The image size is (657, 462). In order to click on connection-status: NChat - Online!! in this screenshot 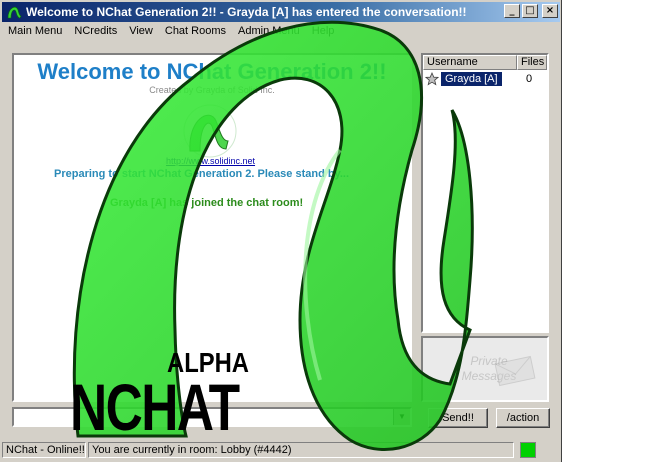, I will do `click(44, 450)`.